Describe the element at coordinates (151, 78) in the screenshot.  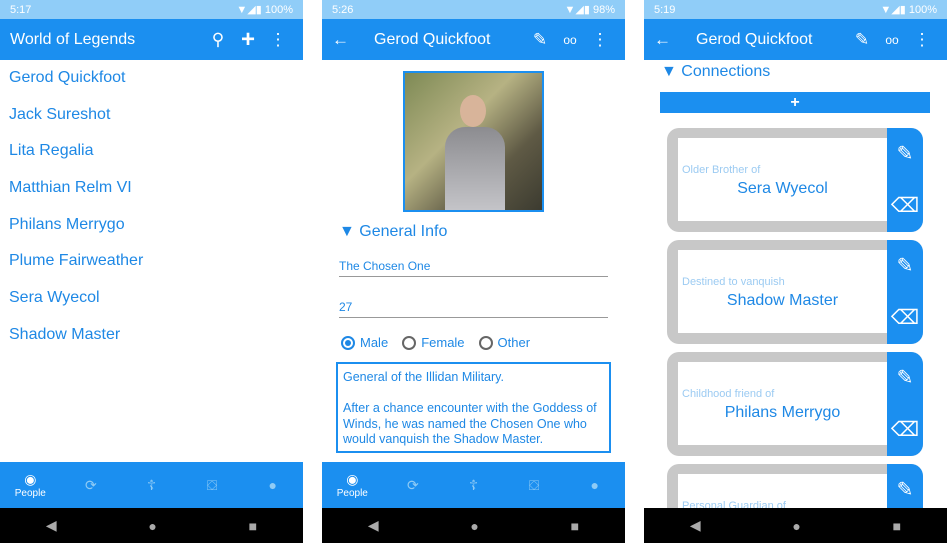
I see `list-item: Gerod Quickfoot` at that location.